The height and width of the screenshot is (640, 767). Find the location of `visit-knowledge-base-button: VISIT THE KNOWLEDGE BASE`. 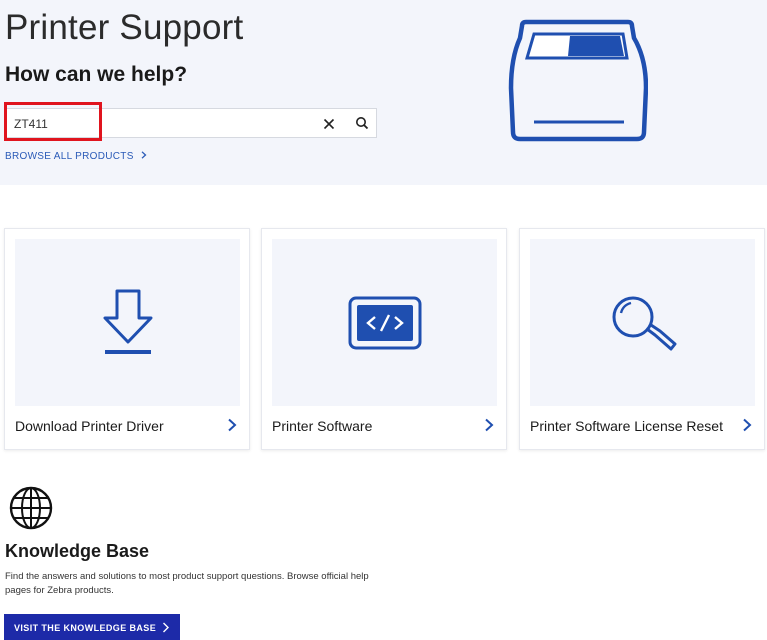

visit-knowledge-base-button: VISIT THE KNOWLEDGE BASE is located at coordinates (92, 627).